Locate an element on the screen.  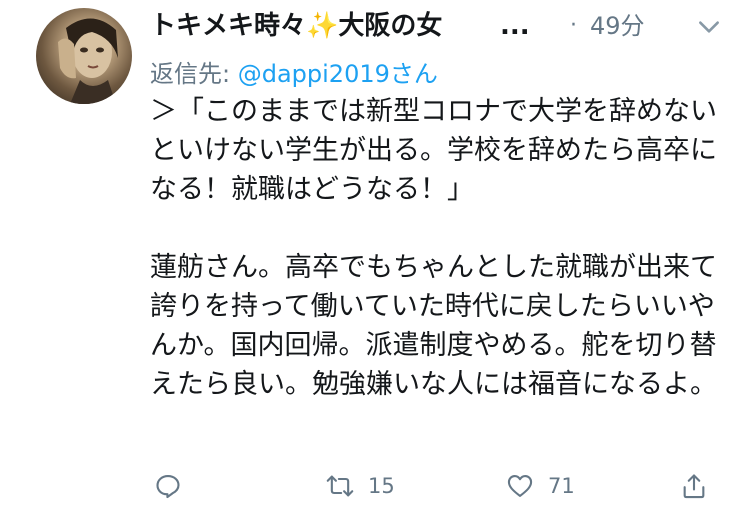
retweet-count: 15 is located at coordinates (381, 486).